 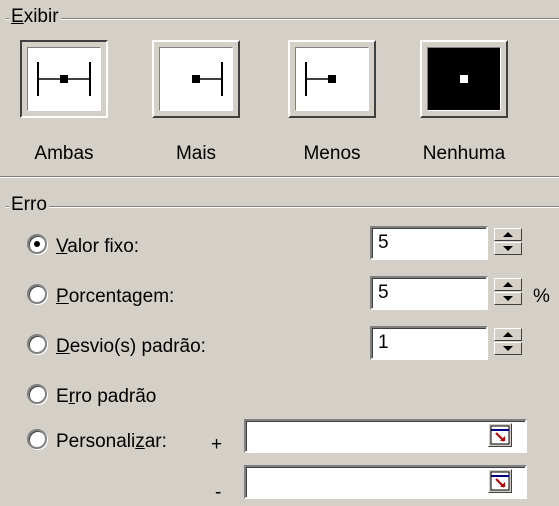 I want to click on std-dev-spinner, so click(x=509, y=341).